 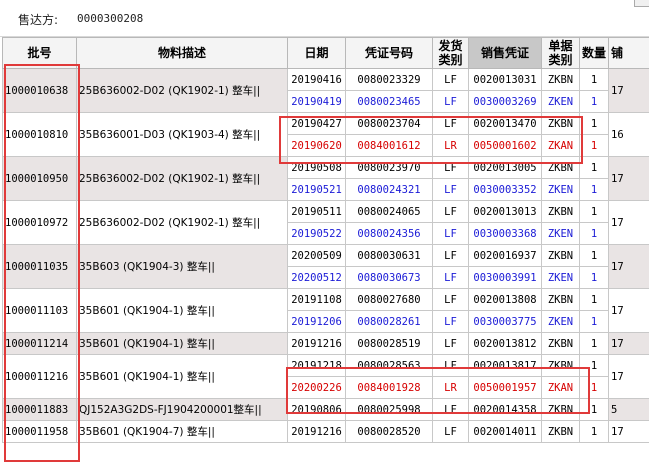 What do you see at coordinates (39, 178) in the screenshot?
I see `batch-cell: 1000010950` at bounding box center [39, 178].